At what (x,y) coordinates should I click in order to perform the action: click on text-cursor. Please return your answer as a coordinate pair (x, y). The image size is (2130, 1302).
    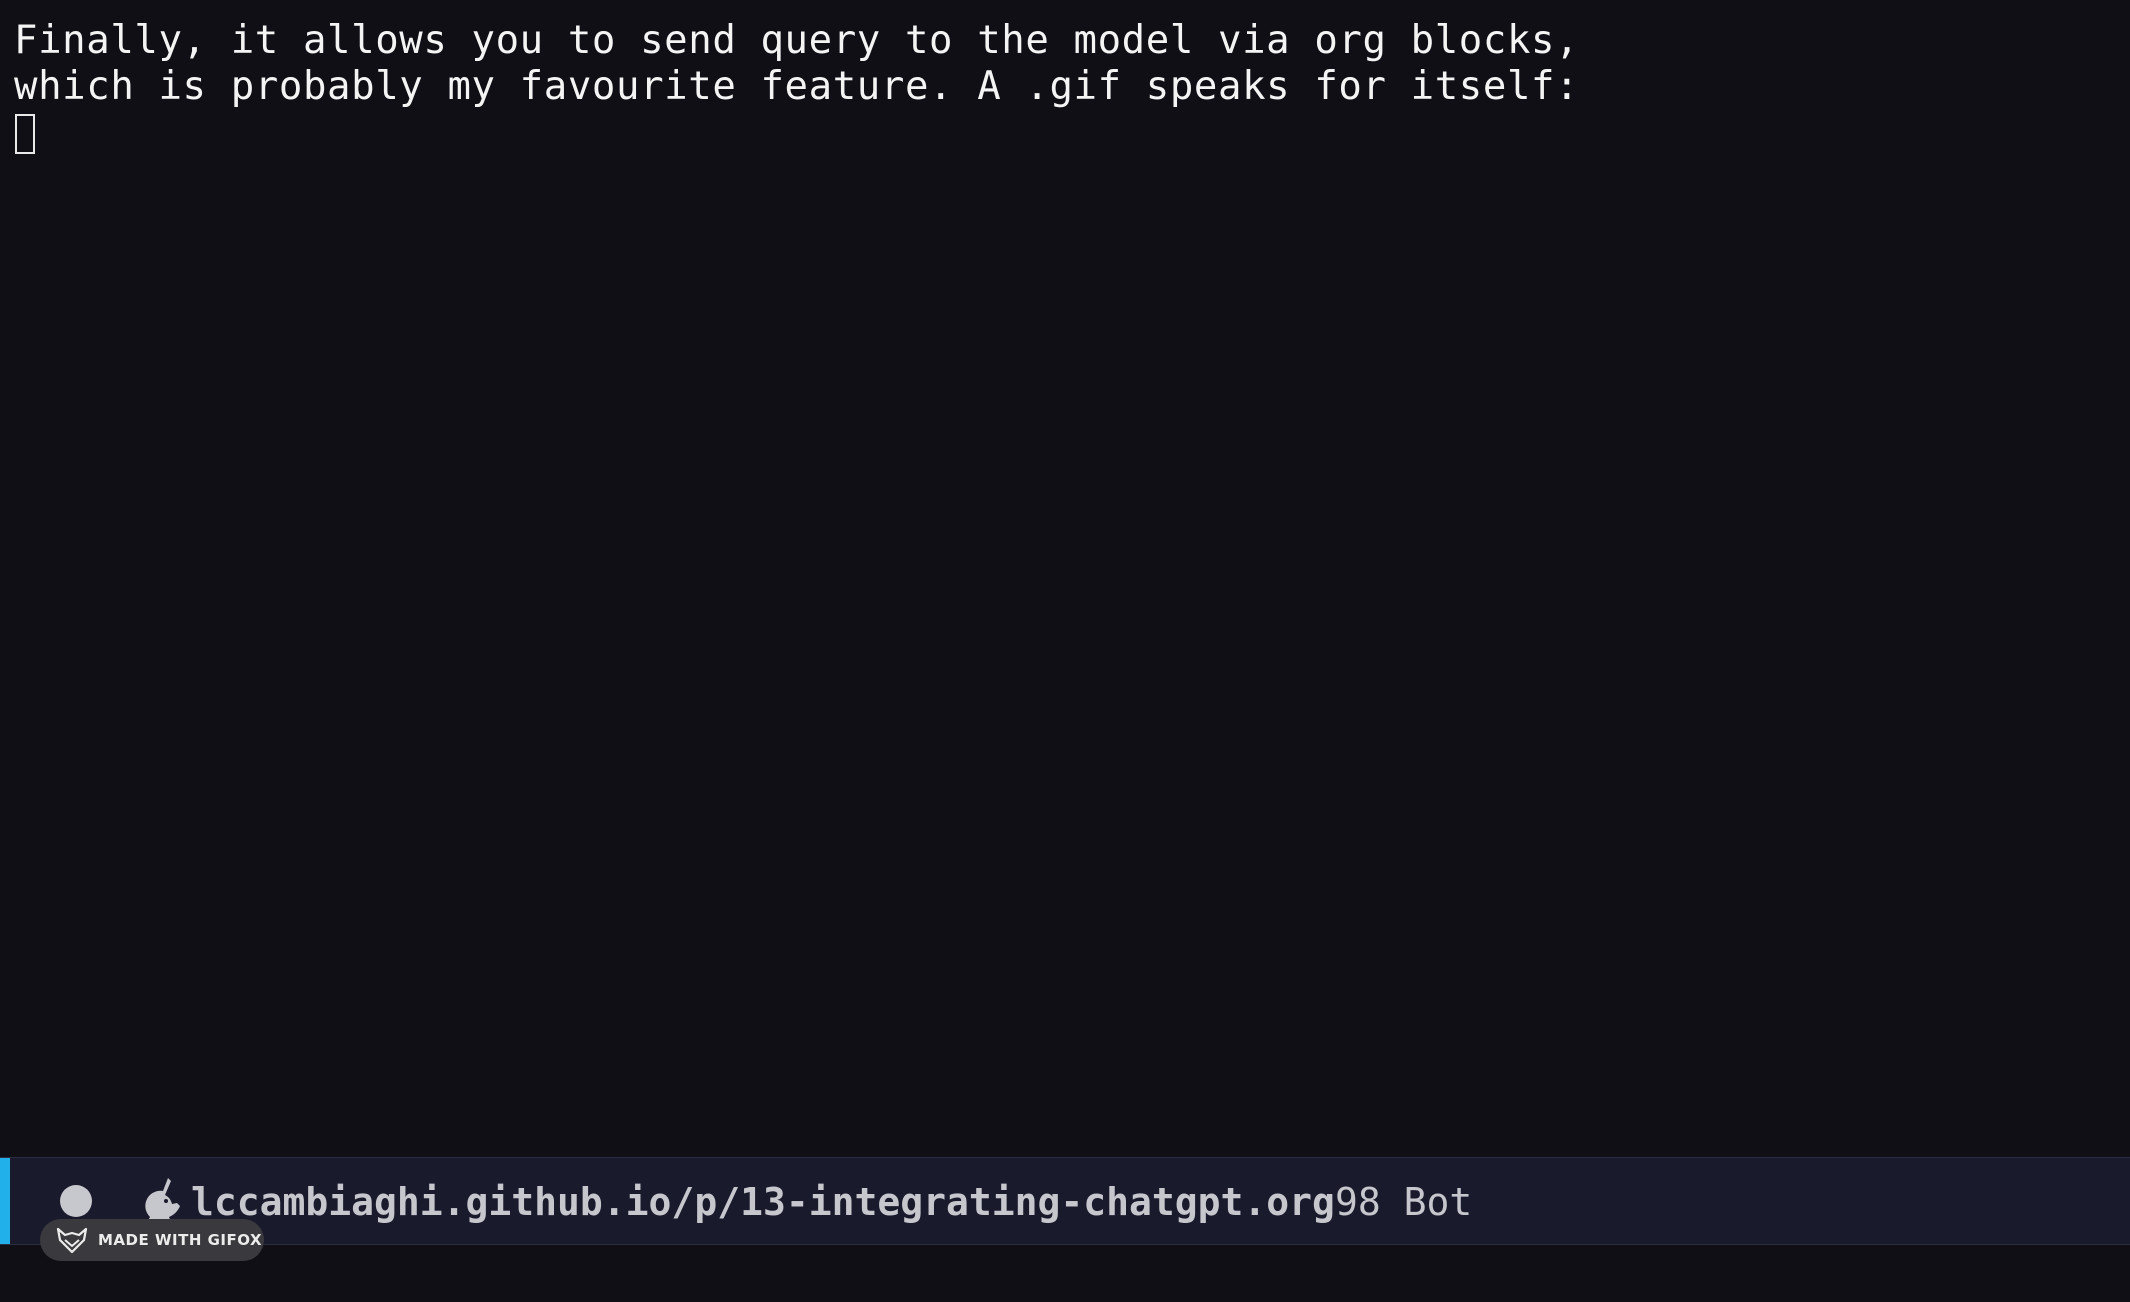
    Looking at the image, I should click on (25, 134).